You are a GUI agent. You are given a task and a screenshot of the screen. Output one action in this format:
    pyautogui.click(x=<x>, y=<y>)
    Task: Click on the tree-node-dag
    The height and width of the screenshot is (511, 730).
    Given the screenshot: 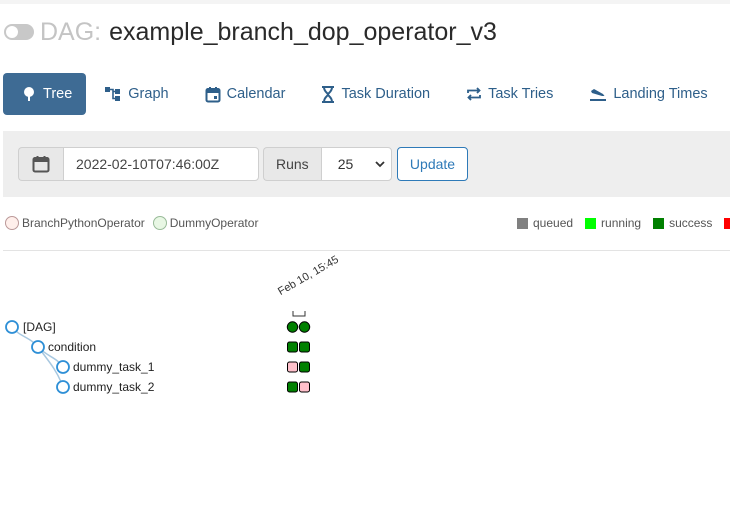 What is the action you would take?
    pyautogui.click(x=12, y=327)
    